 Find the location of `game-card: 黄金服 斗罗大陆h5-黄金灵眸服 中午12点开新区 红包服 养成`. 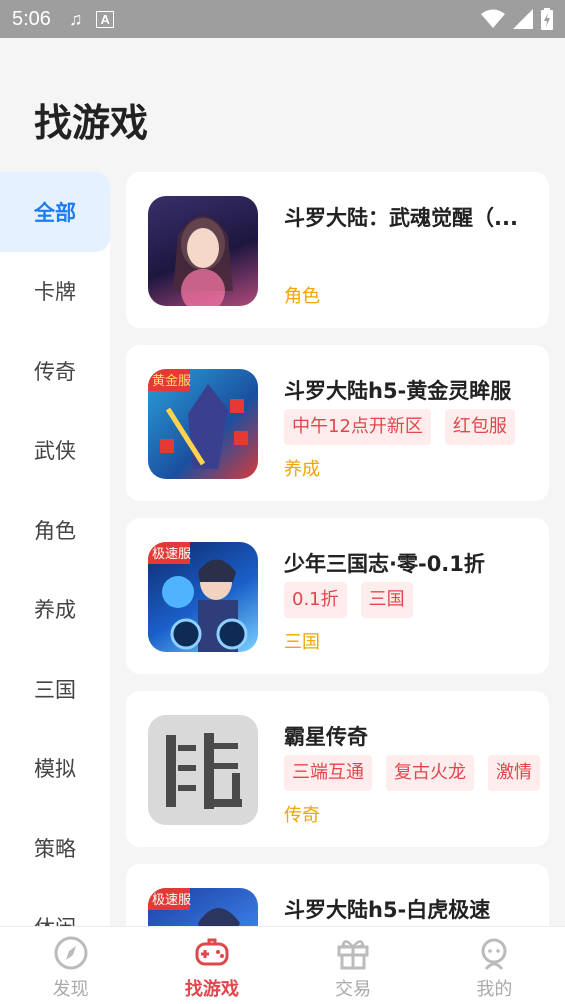

game-card: 黄金服 斗罗大陆h5-黄金灵眸服 中午12点开新区 红包服 养成 is located at coordinates (337, 423).